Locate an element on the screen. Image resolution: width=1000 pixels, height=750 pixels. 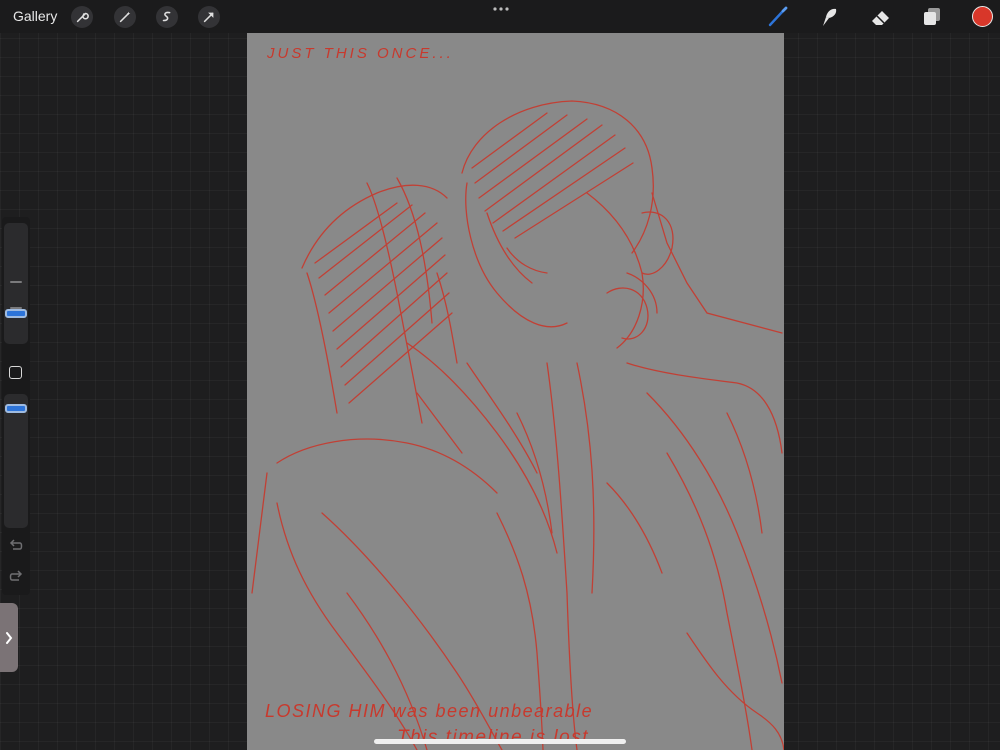
wrench-icon is located at coordinates (82, 17).